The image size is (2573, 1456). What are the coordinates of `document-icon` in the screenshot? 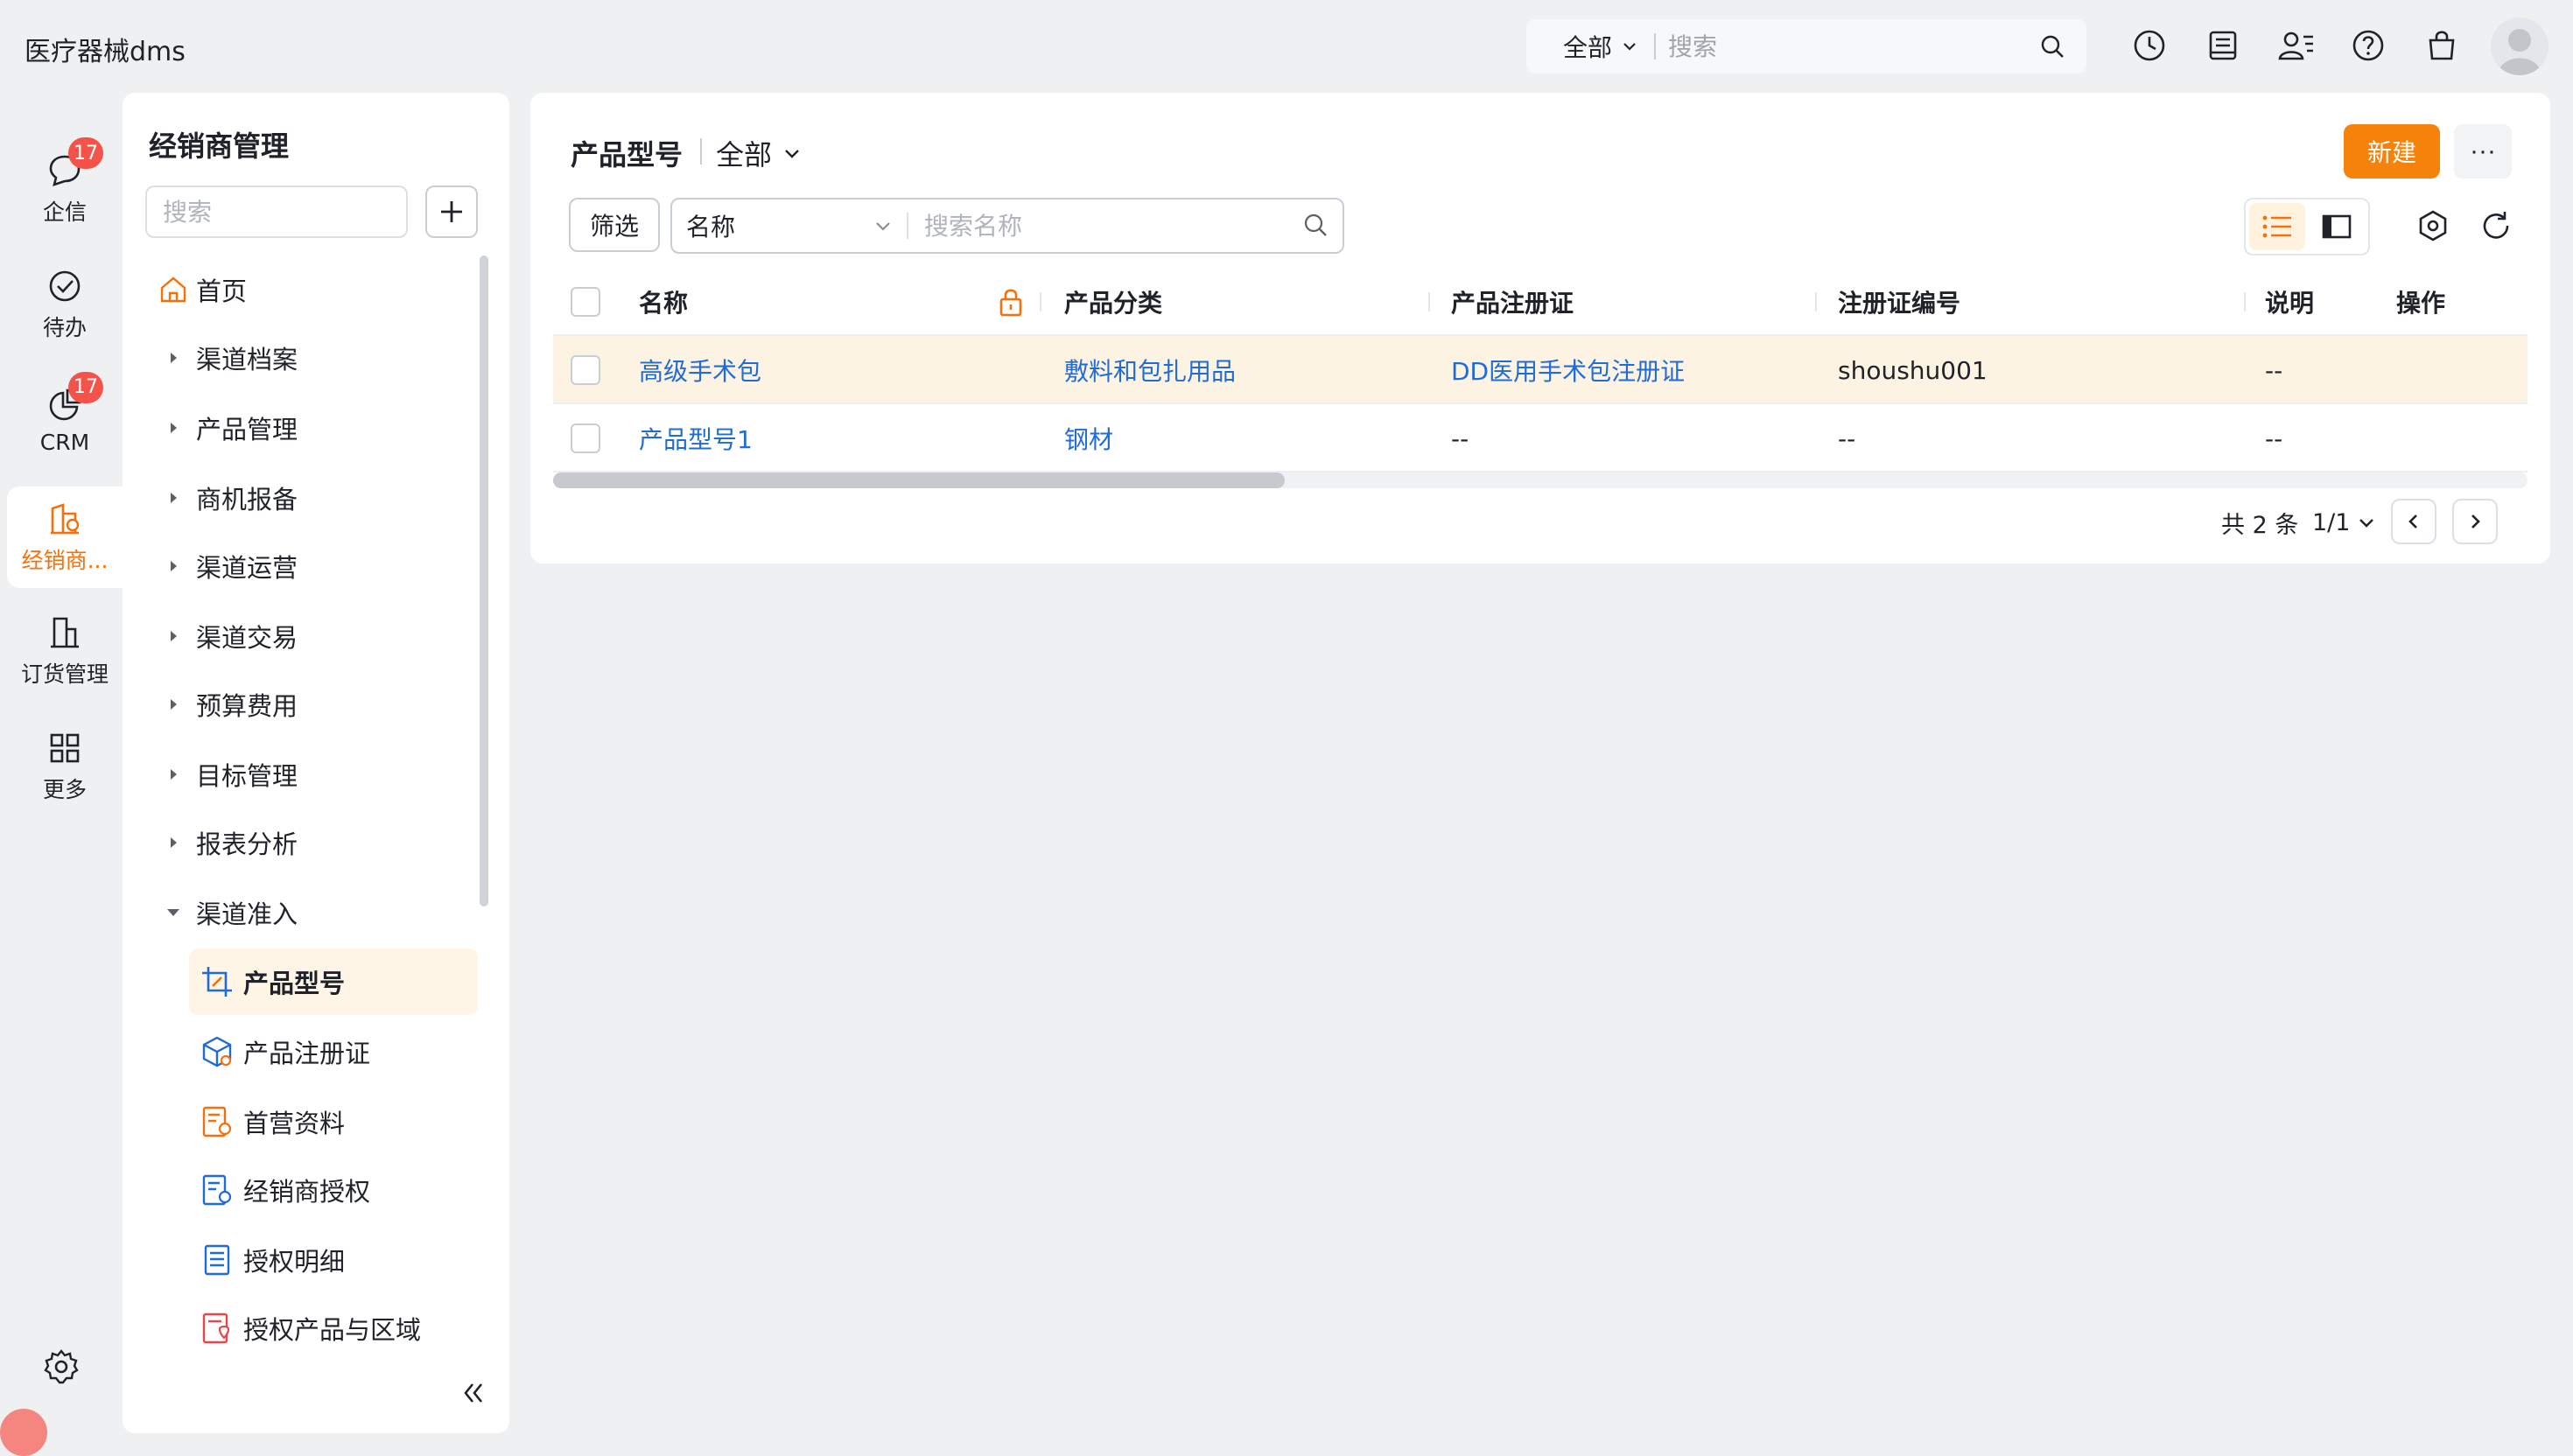 It's located at (217, 1122).